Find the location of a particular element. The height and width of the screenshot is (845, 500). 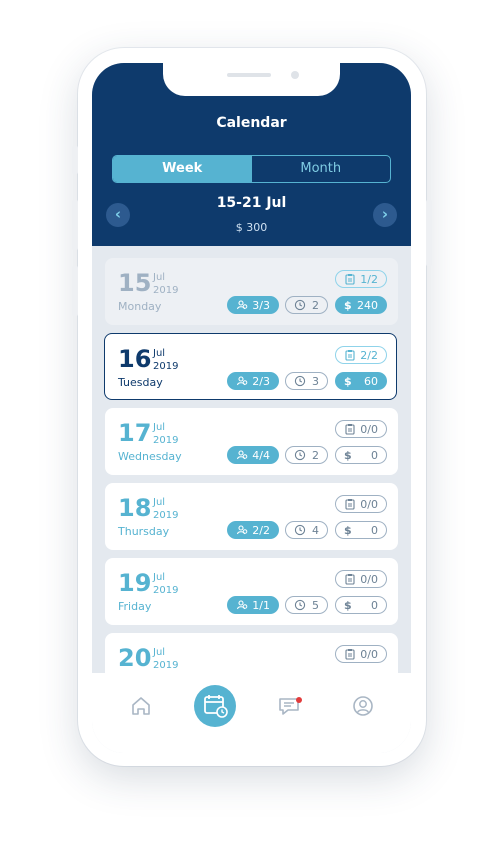

profile-tab is located at coordinates (363, 706).